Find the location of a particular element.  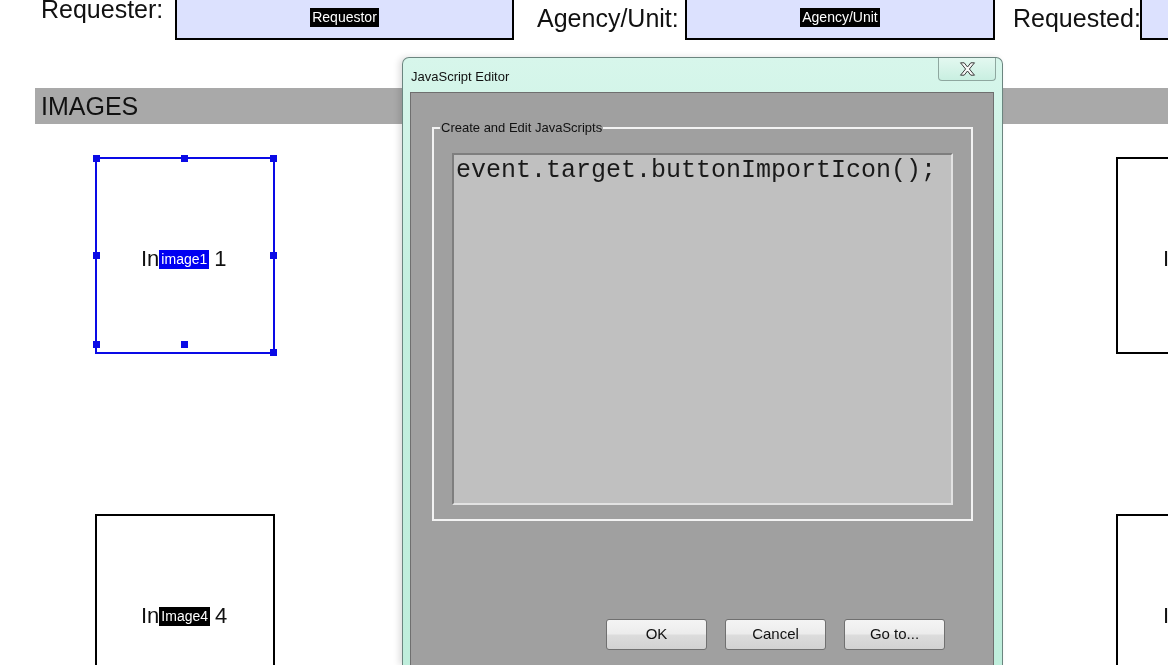

field-caption: 4 is located at coordinates (221, 616).